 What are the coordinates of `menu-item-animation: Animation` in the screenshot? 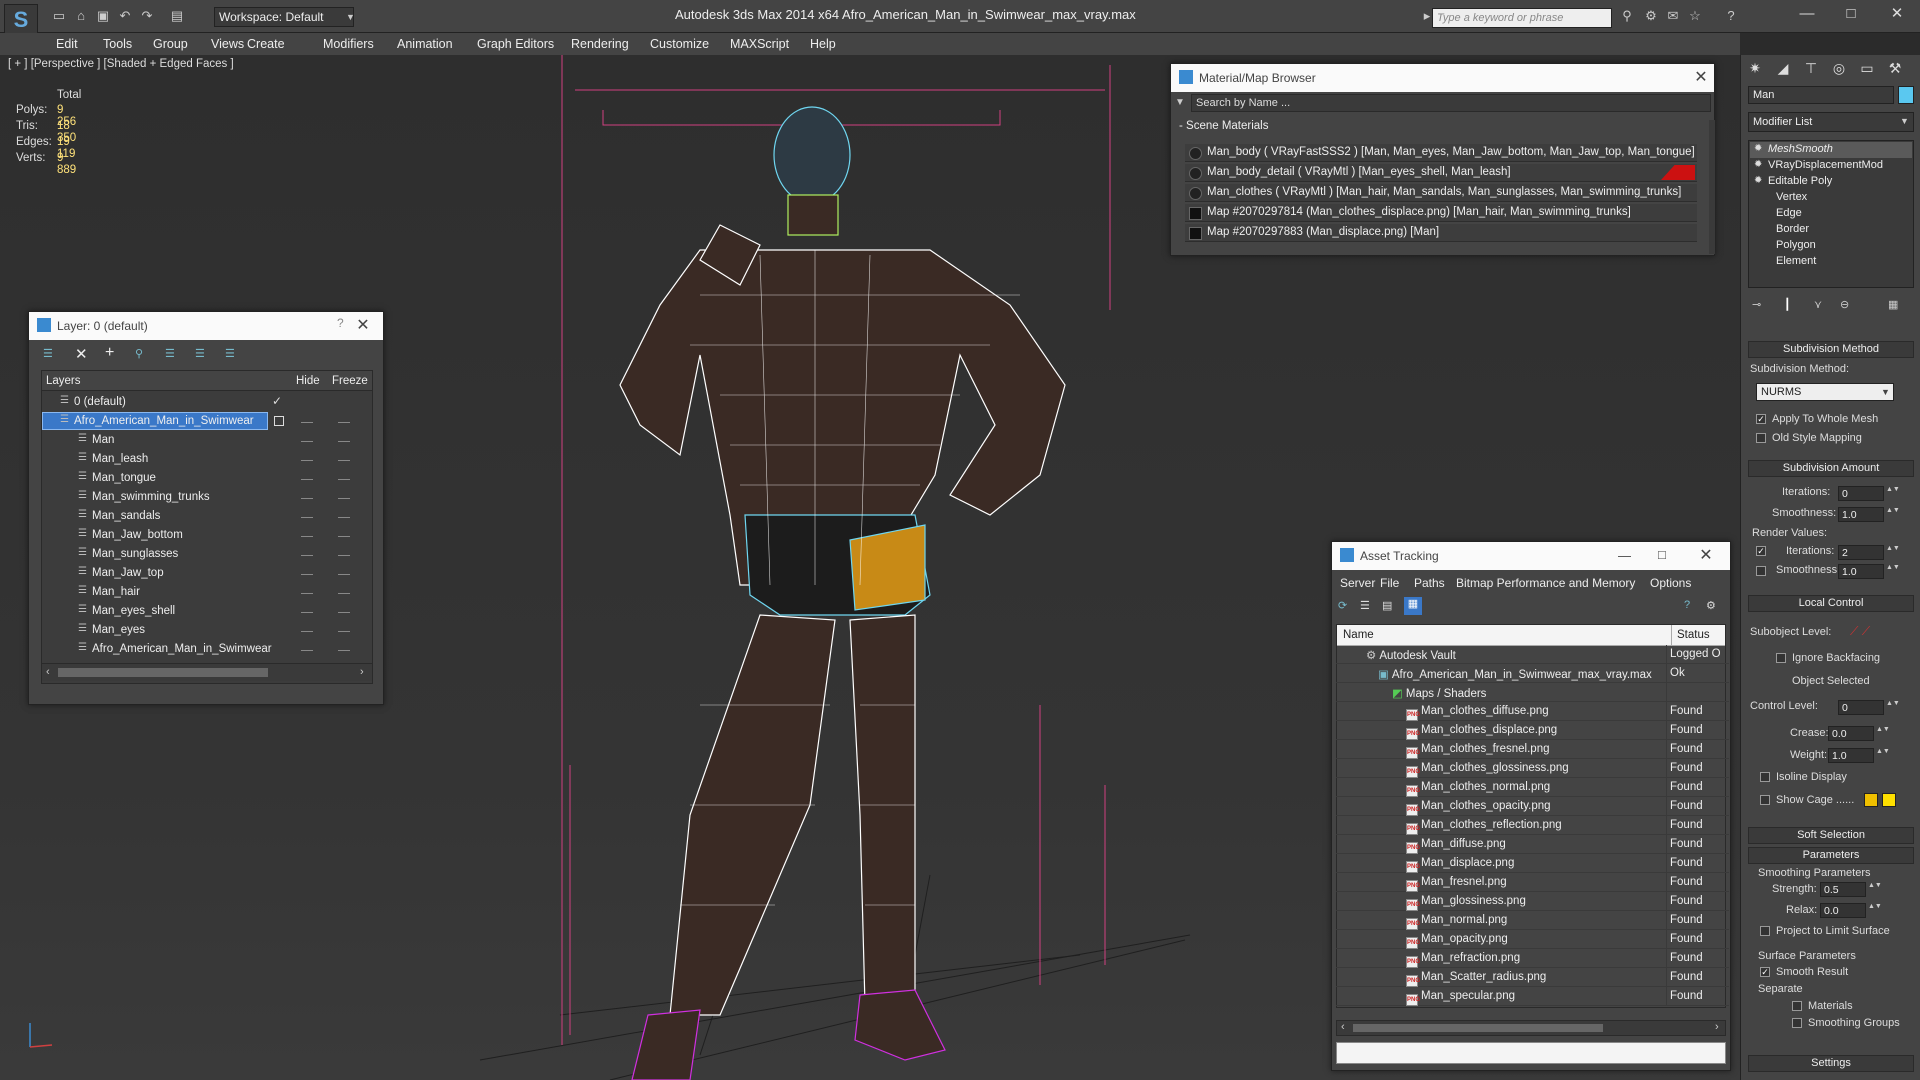 It's located at (425, 44).